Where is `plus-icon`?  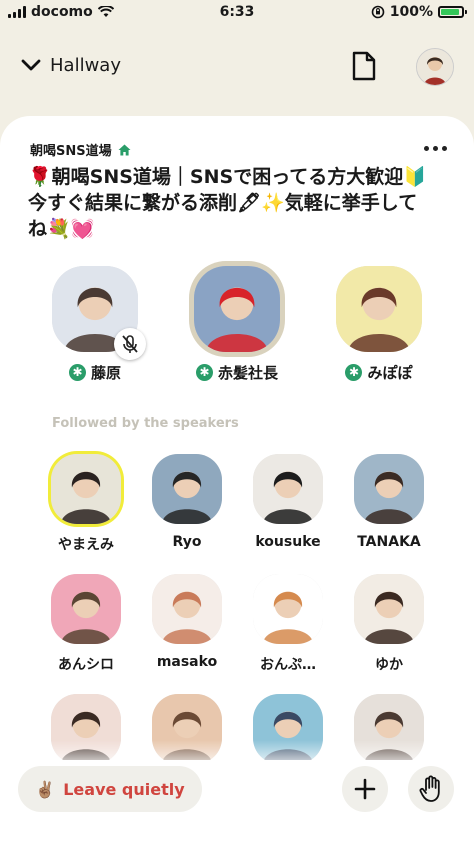 plus-icon is located at coordinates (365, 789).